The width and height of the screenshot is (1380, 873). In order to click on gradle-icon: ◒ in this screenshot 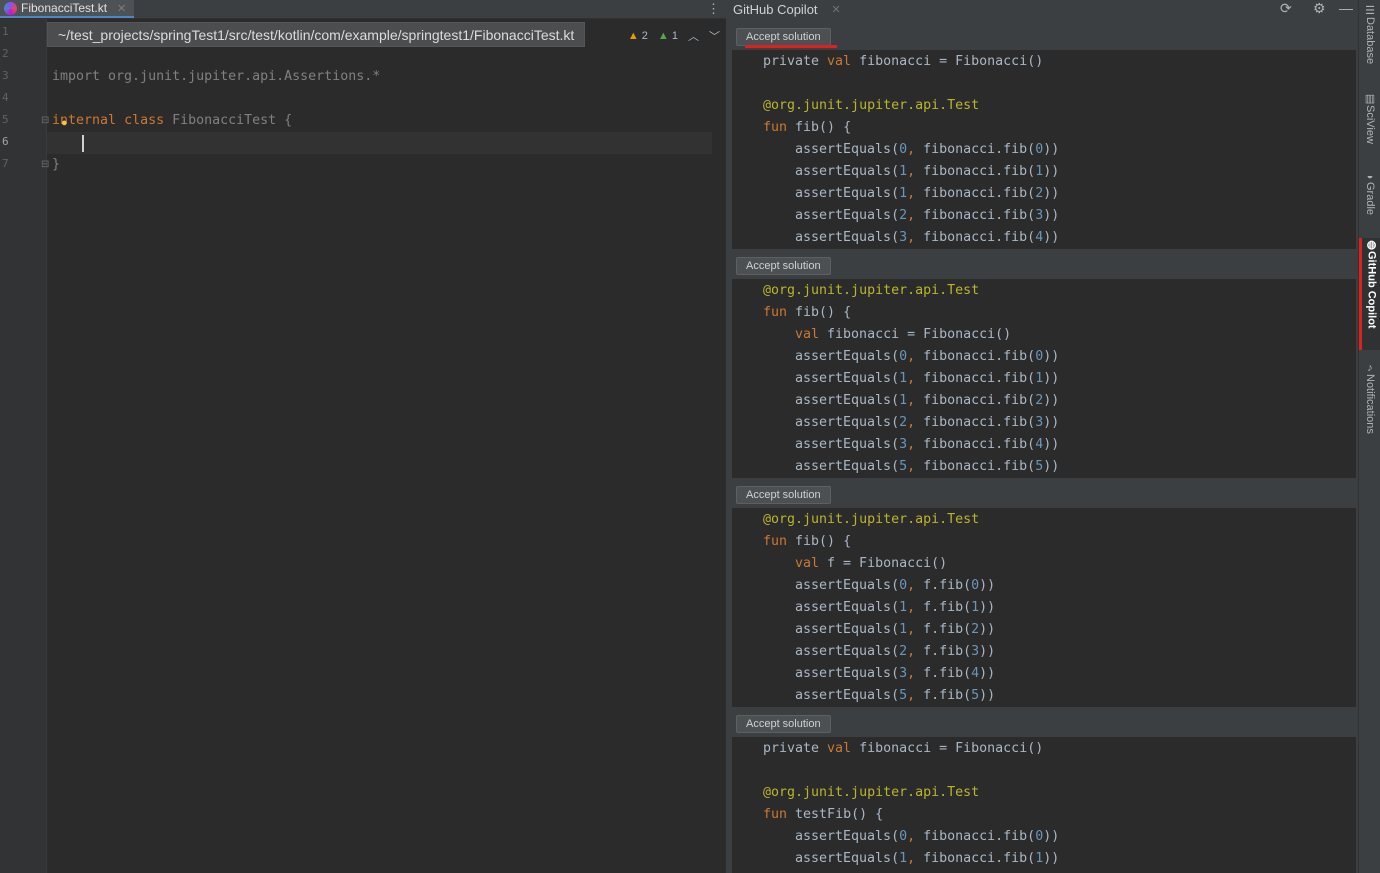, I will do `click(1370, 176)`.